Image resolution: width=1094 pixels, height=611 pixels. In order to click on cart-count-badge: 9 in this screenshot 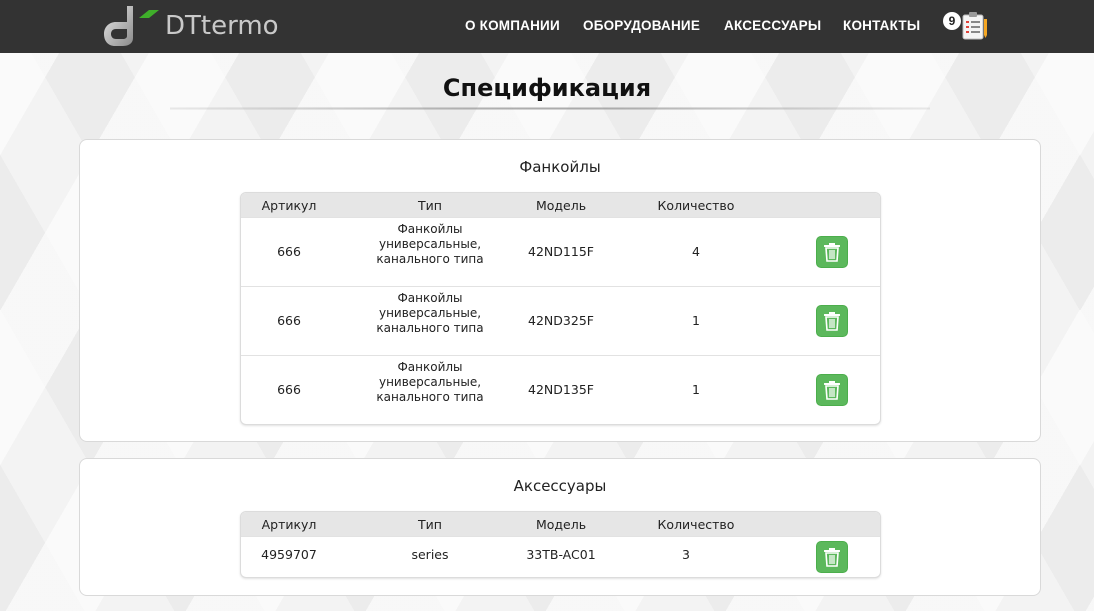, I will do `click(952, 21)`.